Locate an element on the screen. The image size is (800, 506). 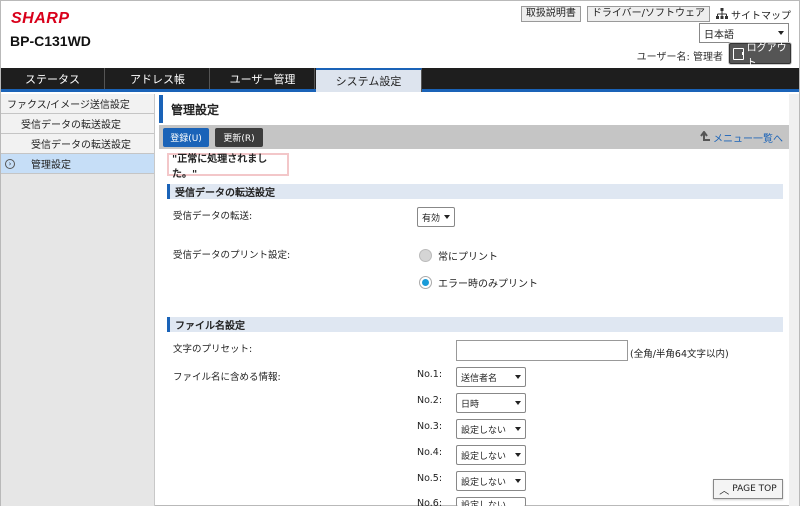
radio-error-label: エラー時のみプリント is located at coordinates (488, 284).